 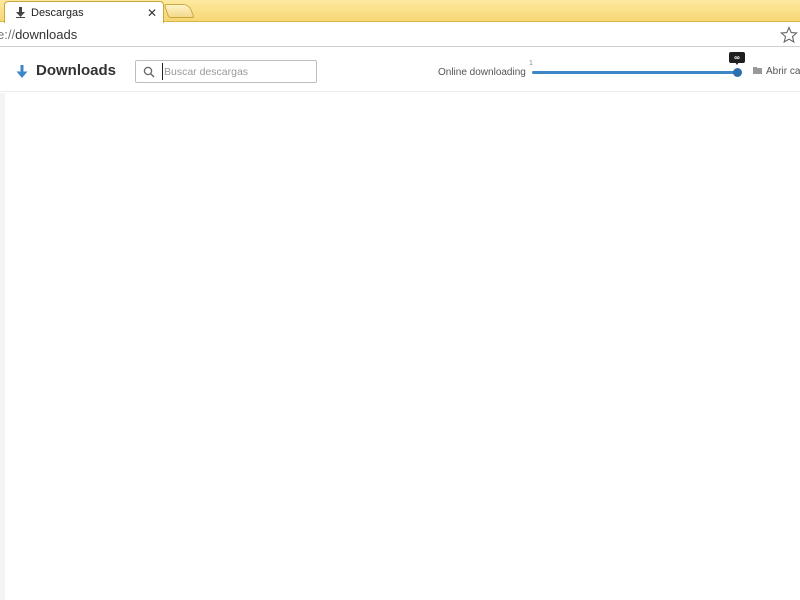 What do you see at coordinates (400, 35) in the screenshot?
I see `toolbar: e://downloads` at bounding box center [400, 35].